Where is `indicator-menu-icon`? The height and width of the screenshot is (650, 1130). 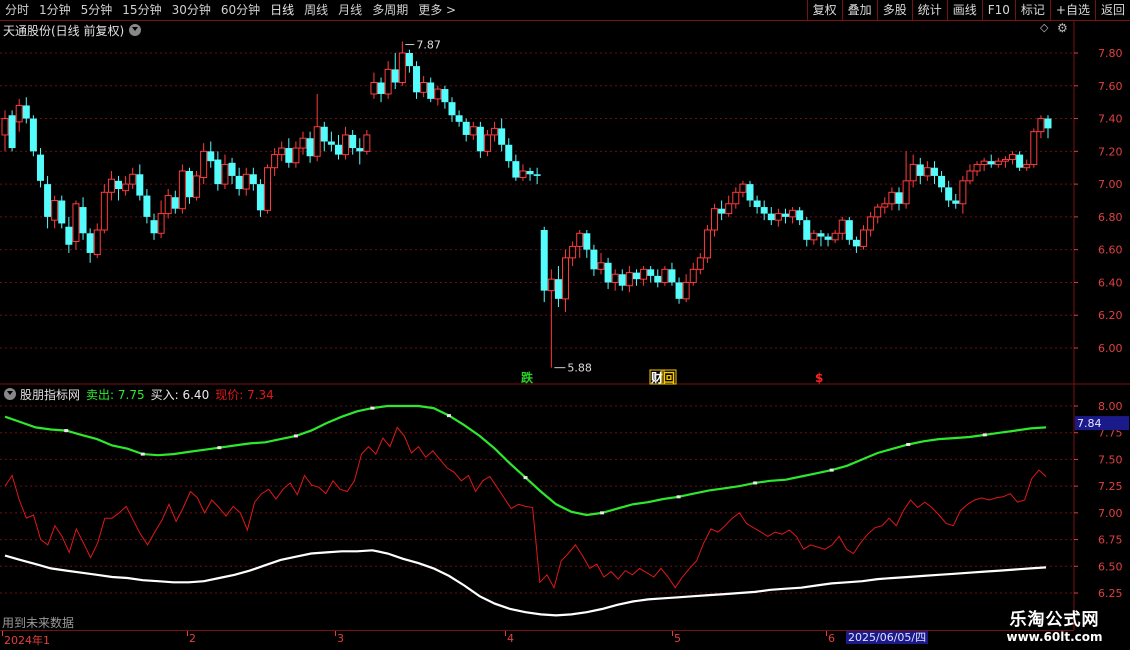 indicator-menu-icon is located at coordinates (10, 394).